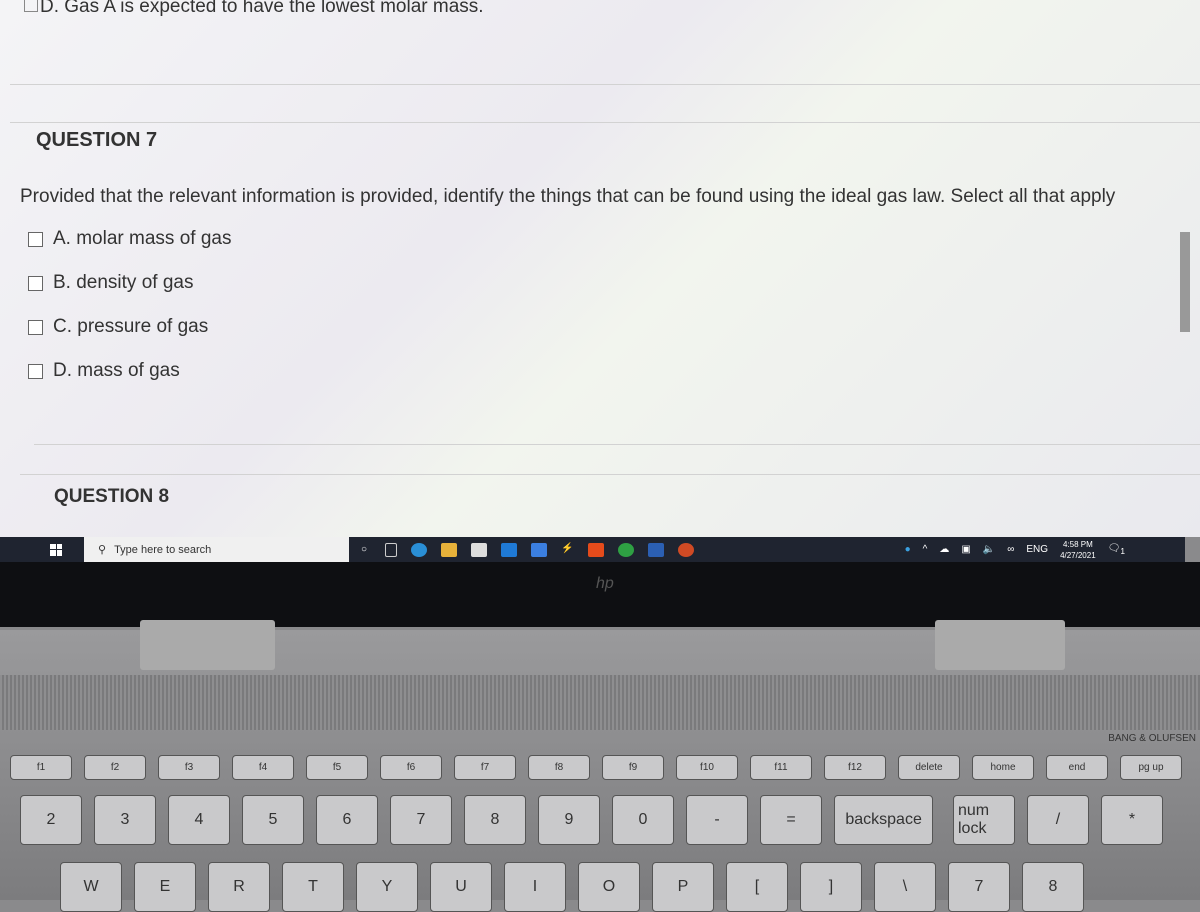 This screenshot has height=912, width=1200. What do you see at coordinates (1003, 767) in the screenshot?
I see `key-home: home` at bounding box center [1003, 767].